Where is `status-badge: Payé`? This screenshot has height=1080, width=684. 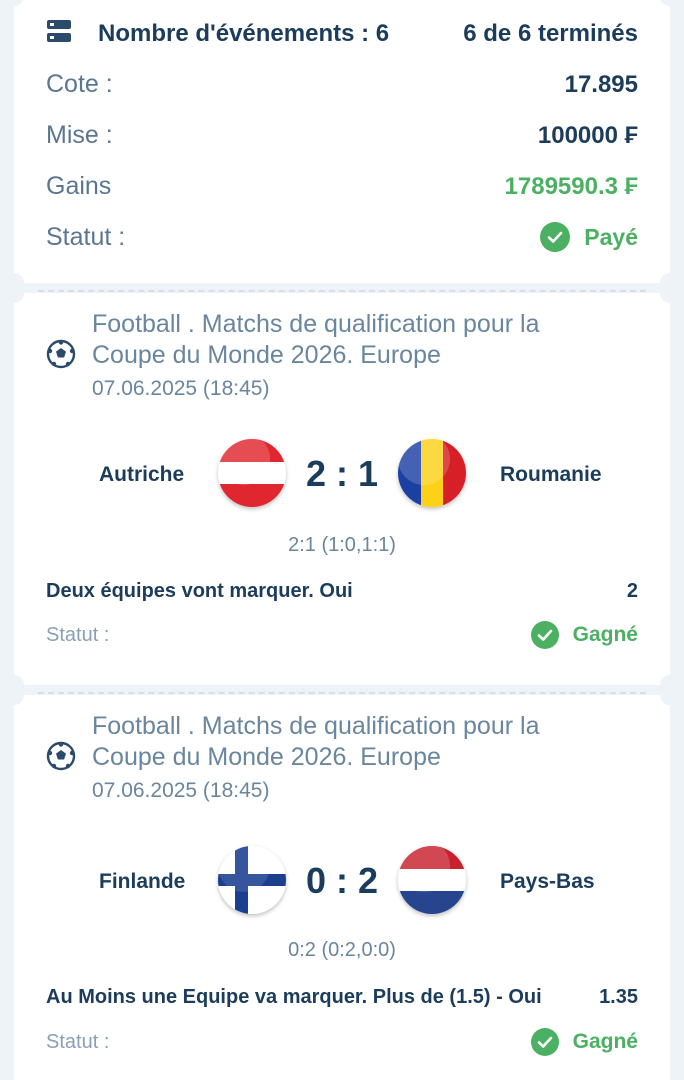
status-badge: Payé is located at coordinates (589, 237).